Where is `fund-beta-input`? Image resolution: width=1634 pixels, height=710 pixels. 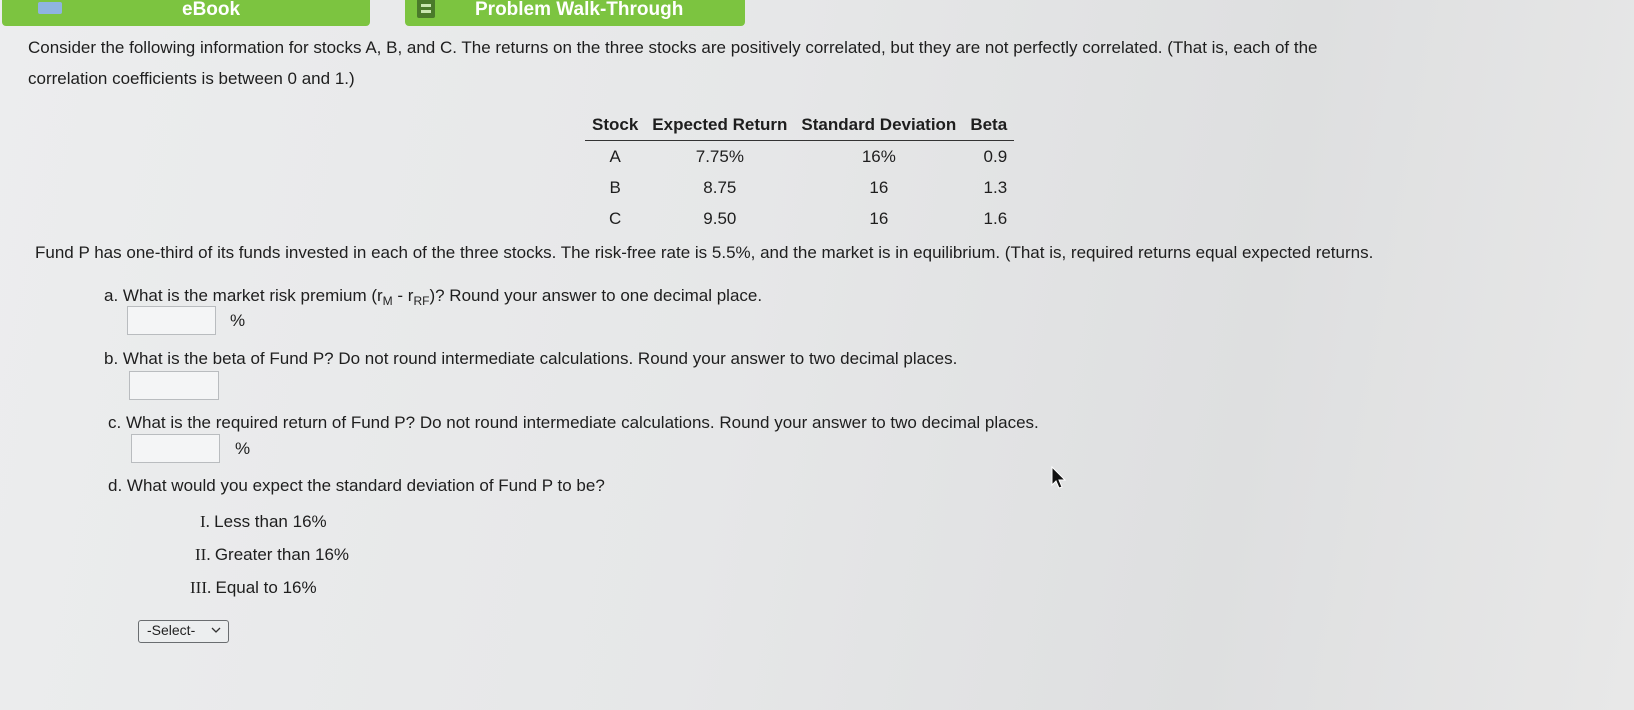
fund-beta-input is located at coordinates (174, 385).